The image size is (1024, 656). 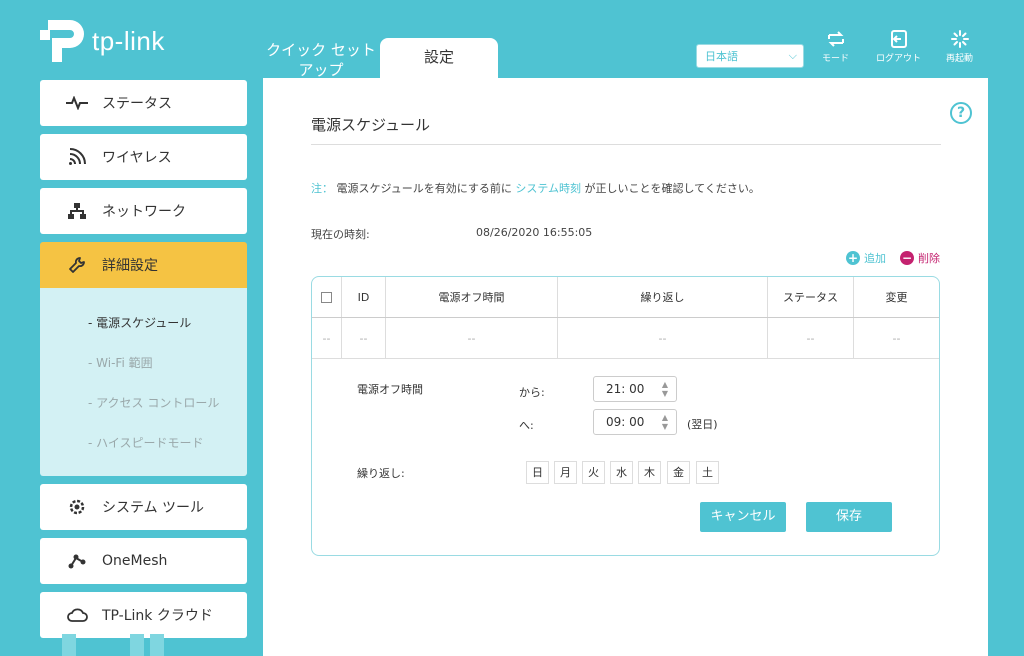 I want to click on tab-settings: 設定, so click(x=439, y=58).